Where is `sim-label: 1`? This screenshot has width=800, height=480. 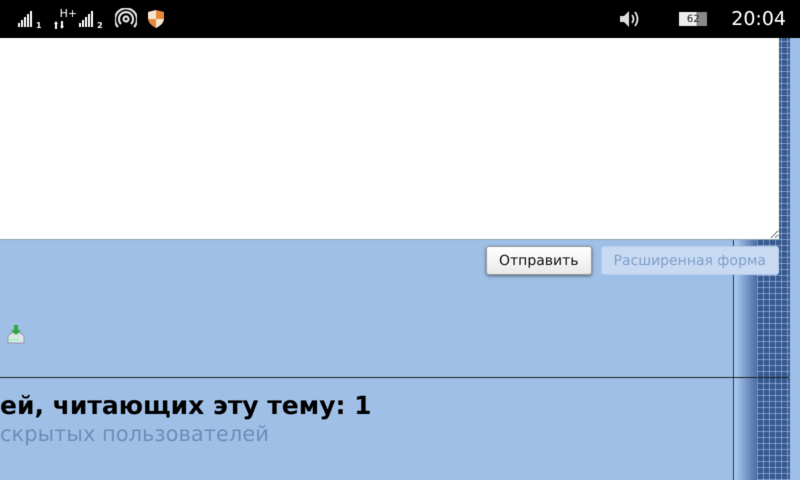
sim-label: 1 is located at coordinates (39, 25).